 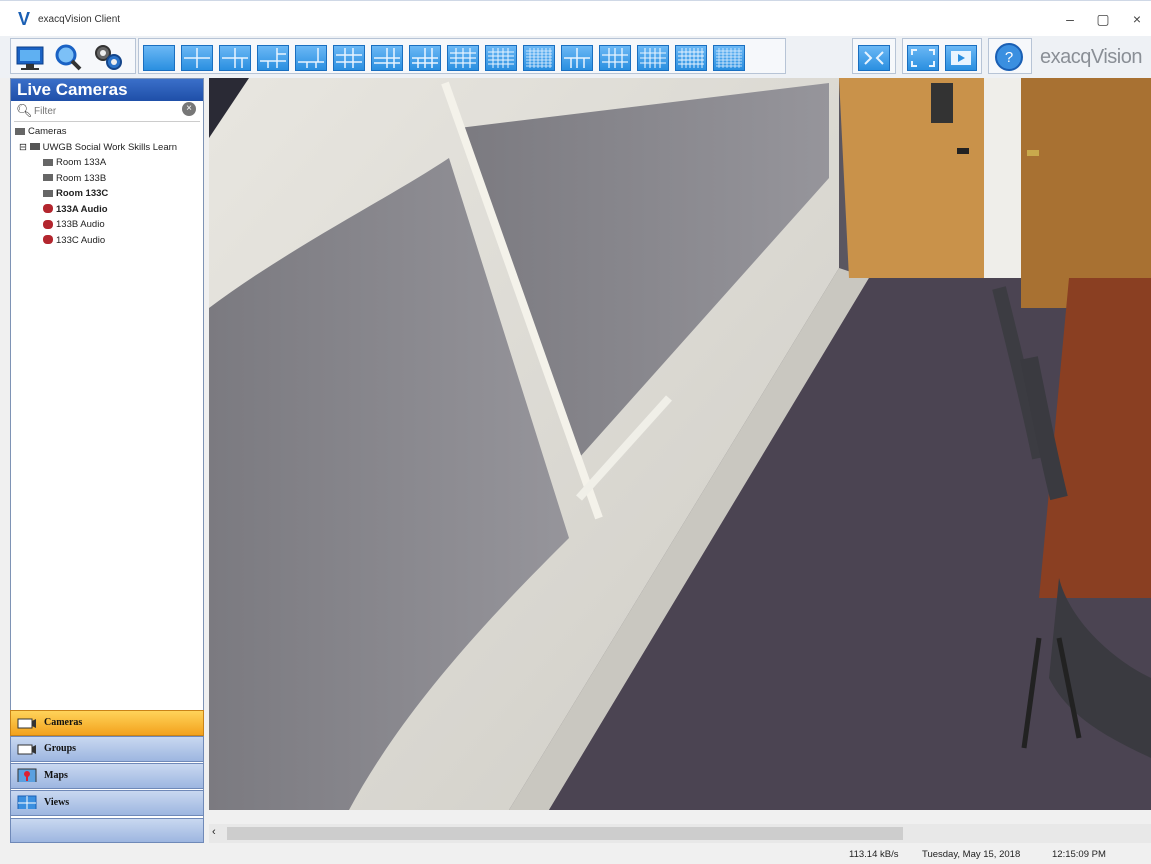 I want to click on help-button-group: ?, so click(x=1010, y=56).